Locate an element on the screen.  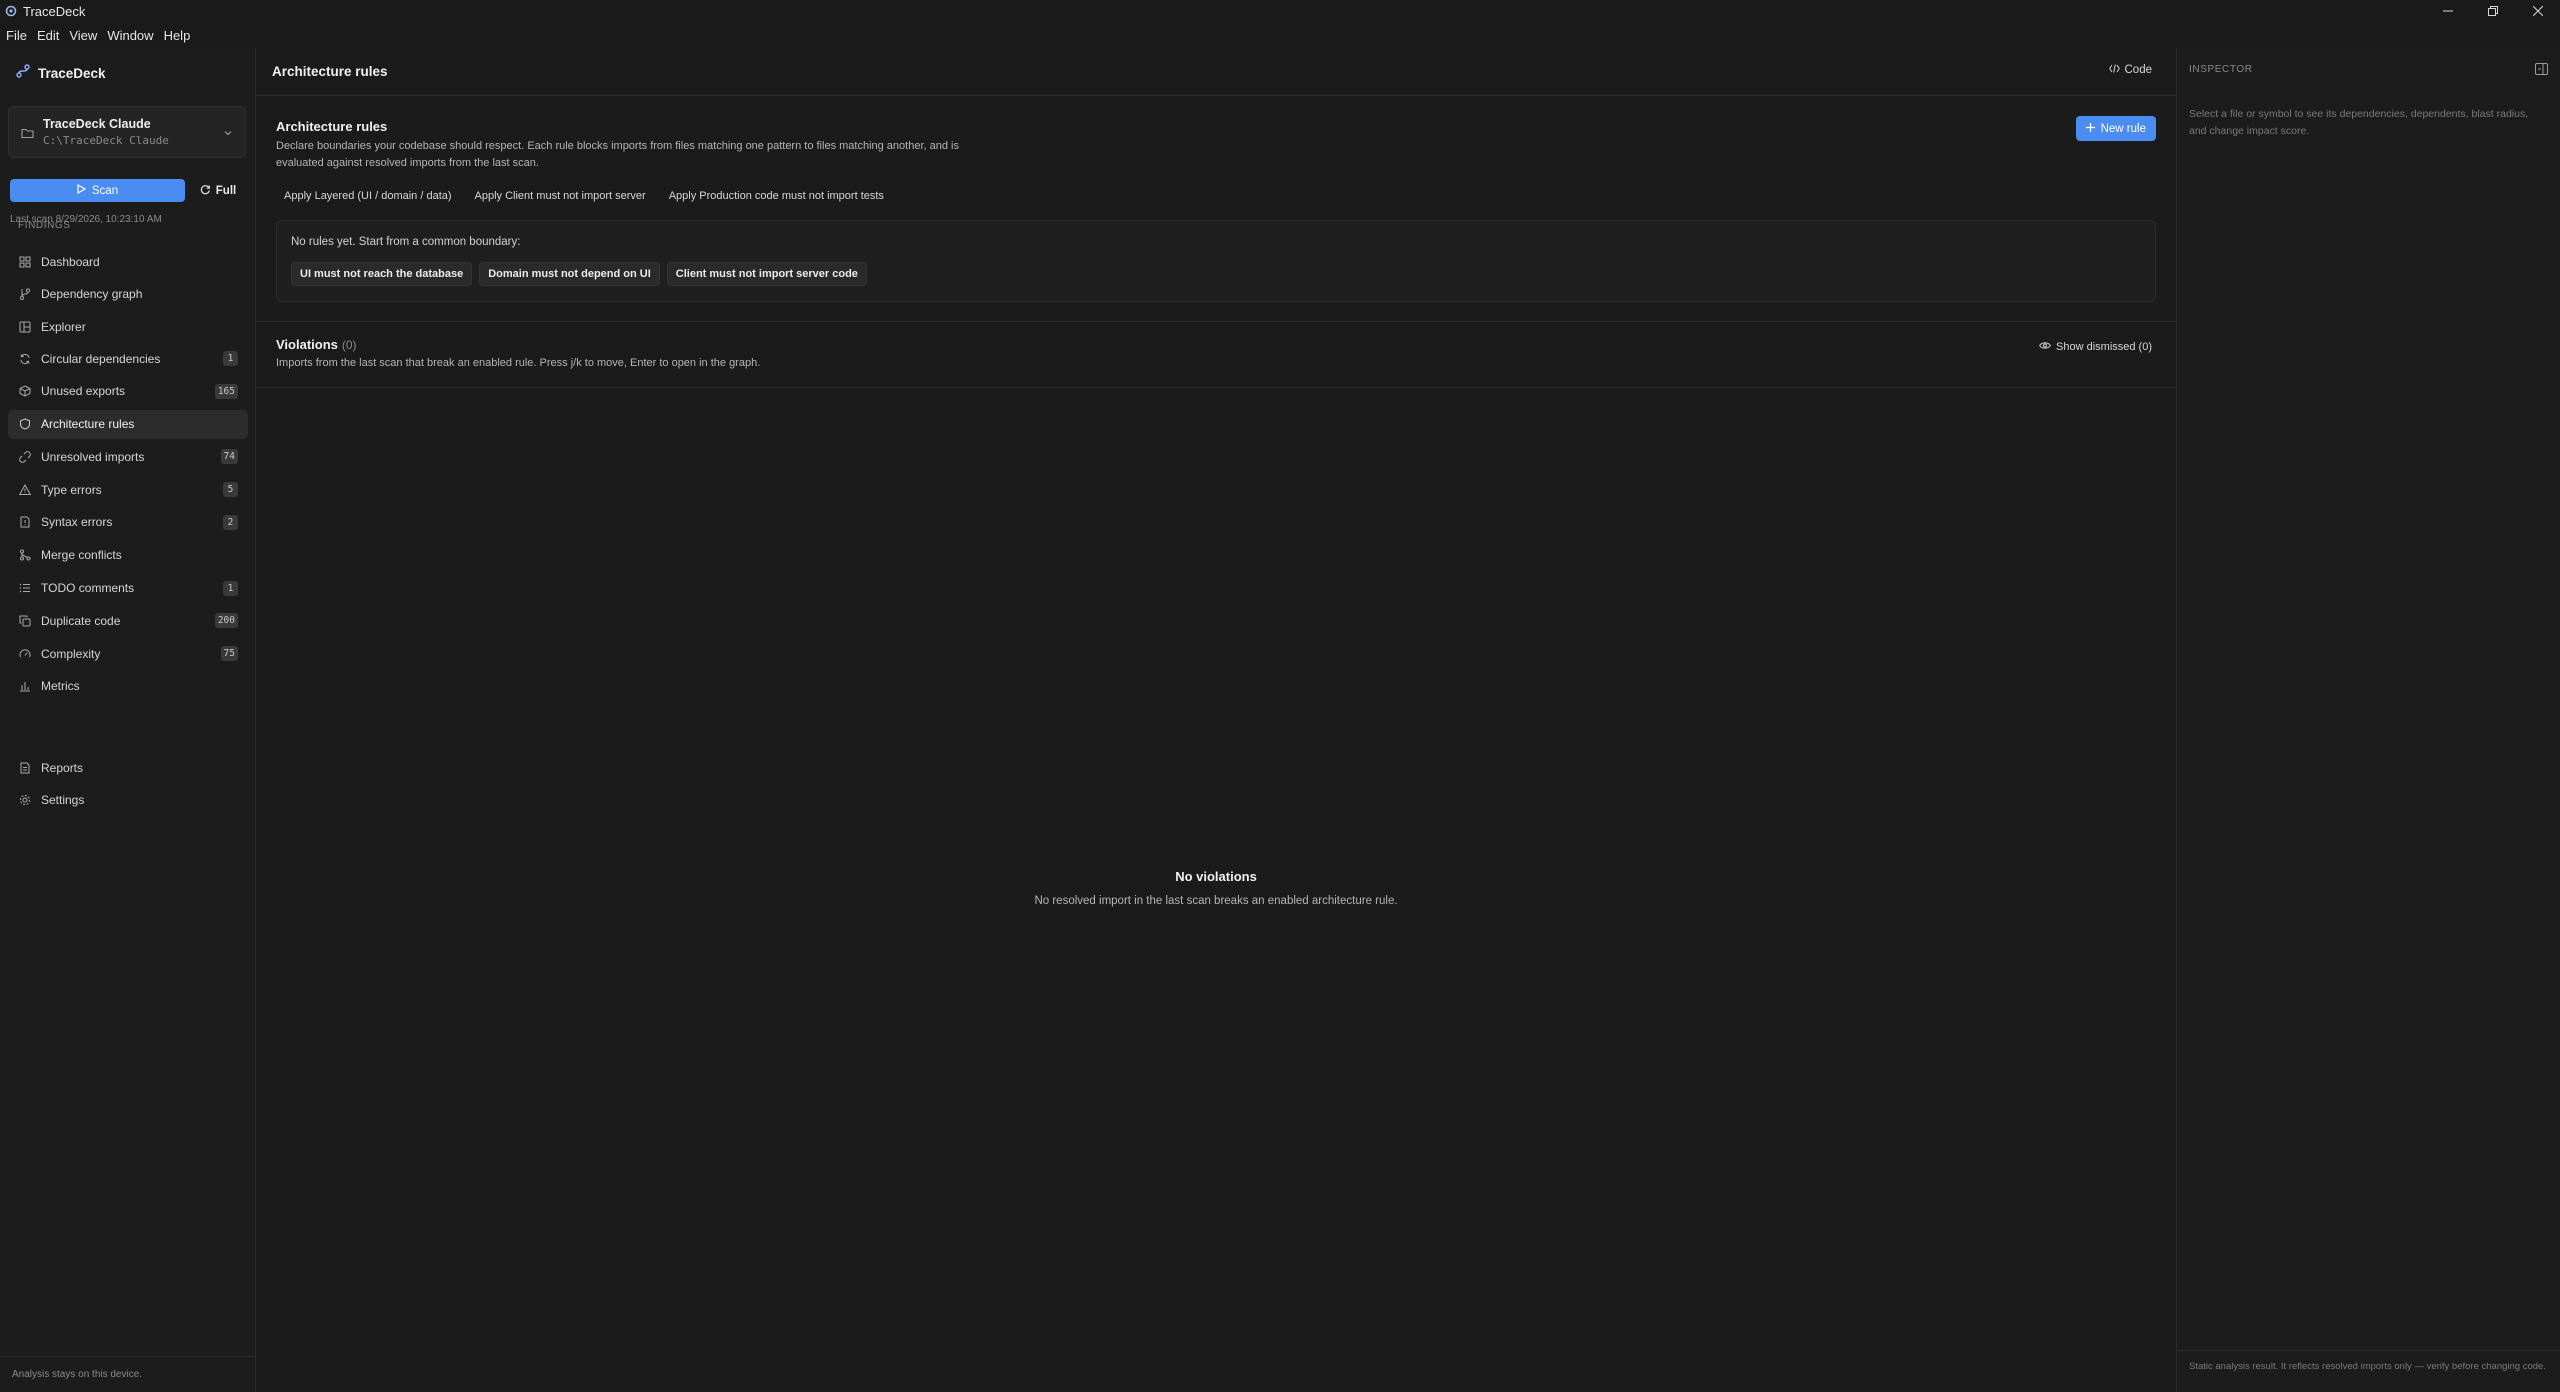
close-icon is located at coordinates (2537, 11).